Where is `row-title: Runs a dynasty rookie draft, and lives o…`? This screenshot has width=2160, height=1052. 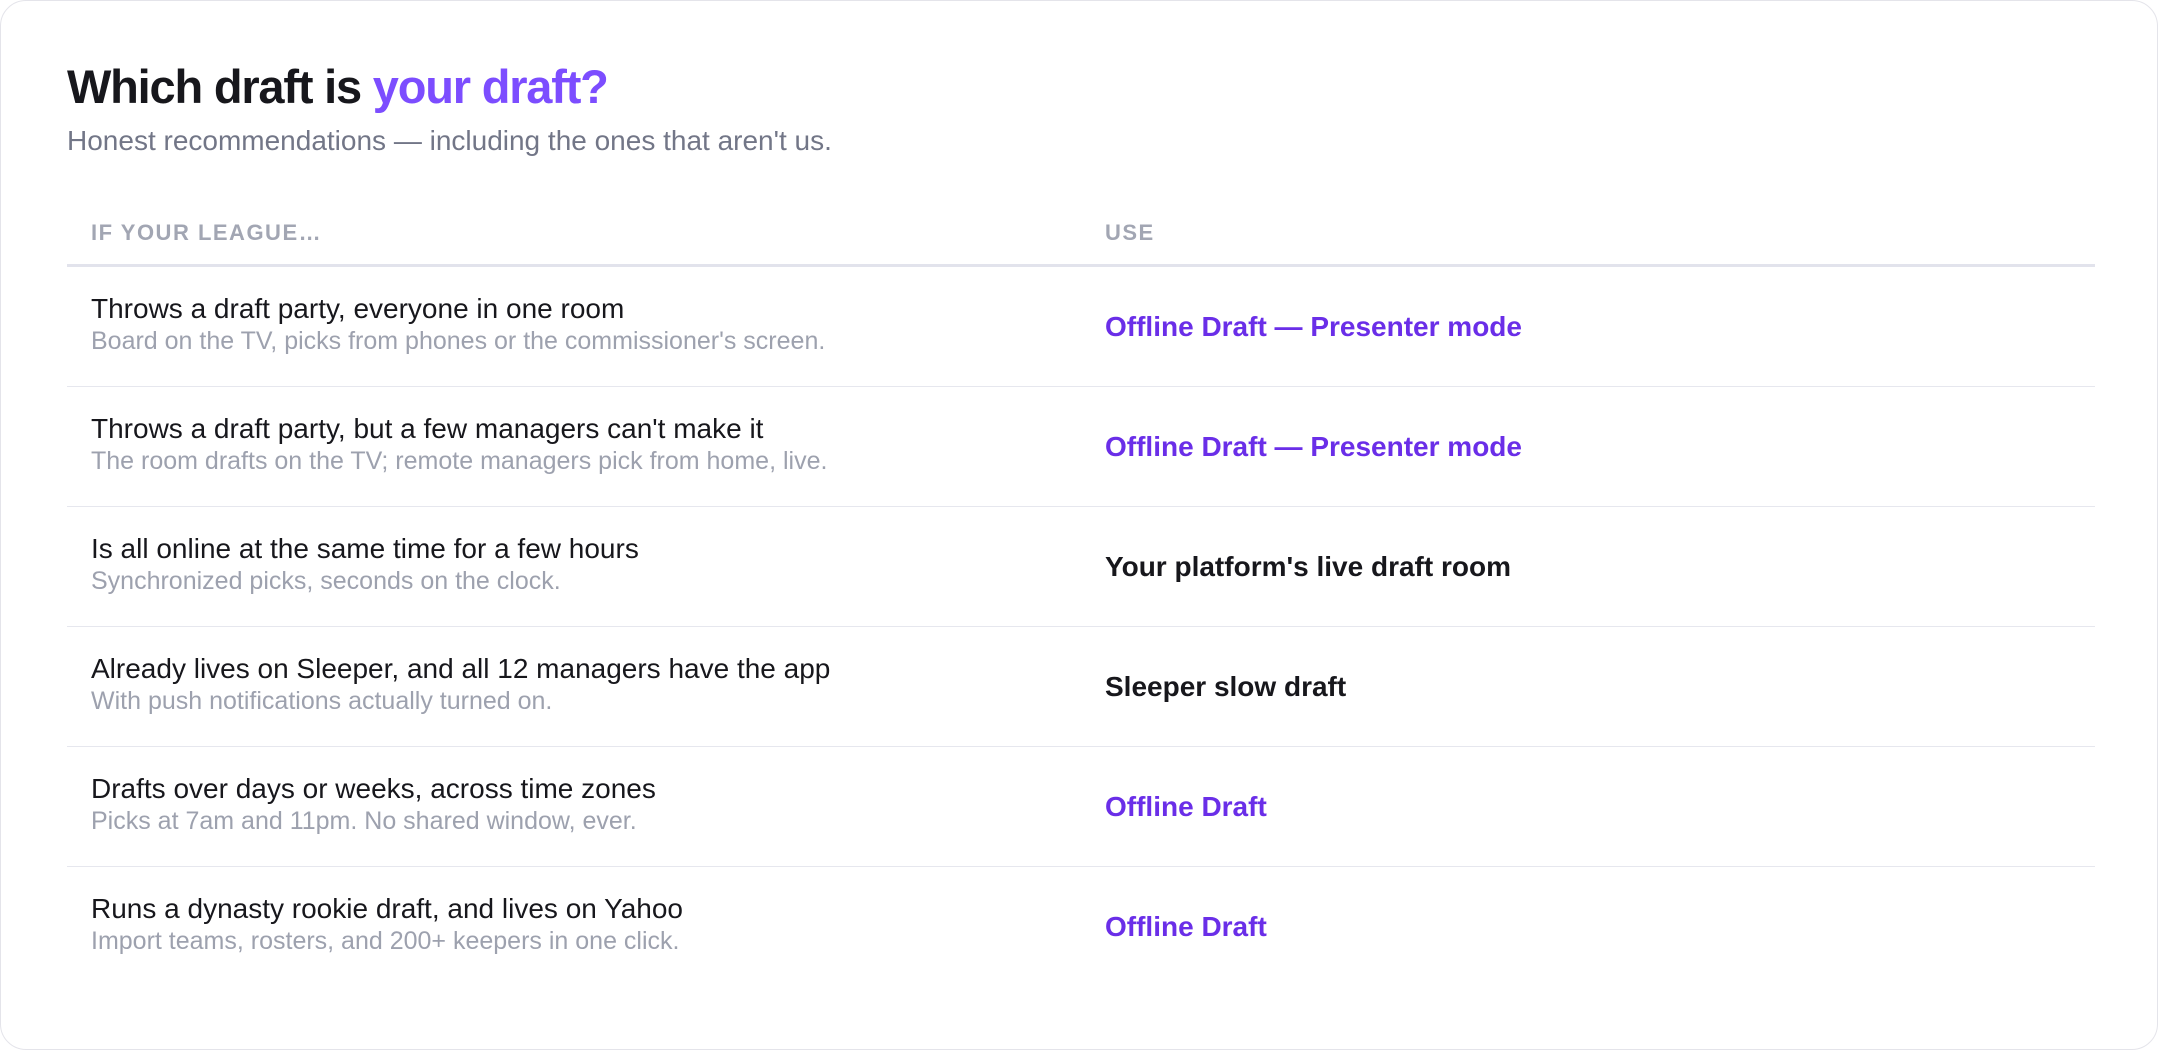 row-title: Runs a dynasty rookie draft, and lives o… is located at coordinates (387, 908).